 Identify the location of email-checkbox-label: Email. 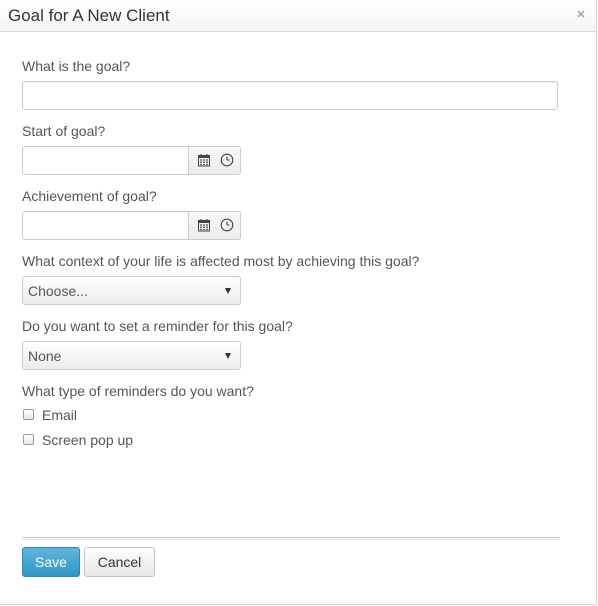
(60, 415).